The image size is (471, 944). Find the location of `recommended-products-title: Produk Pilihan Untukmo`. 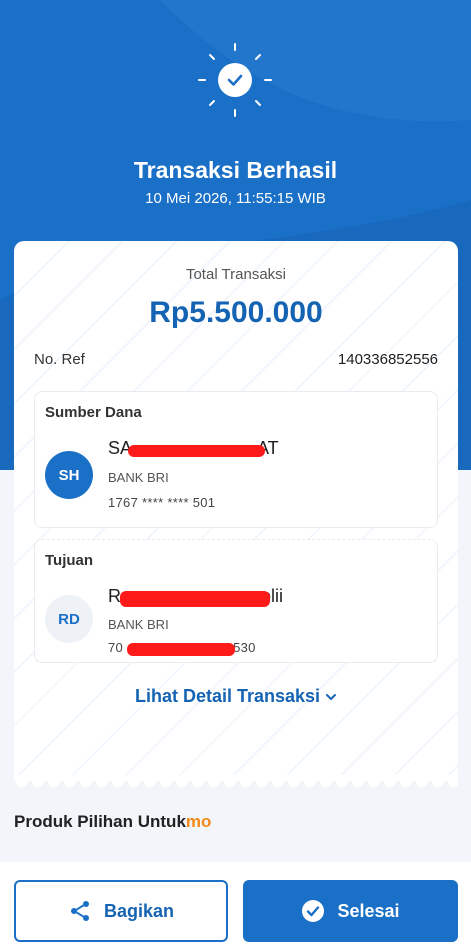

recommended-products-title: Produk Pilihan Untukmo is located at coordinates (112, 822).